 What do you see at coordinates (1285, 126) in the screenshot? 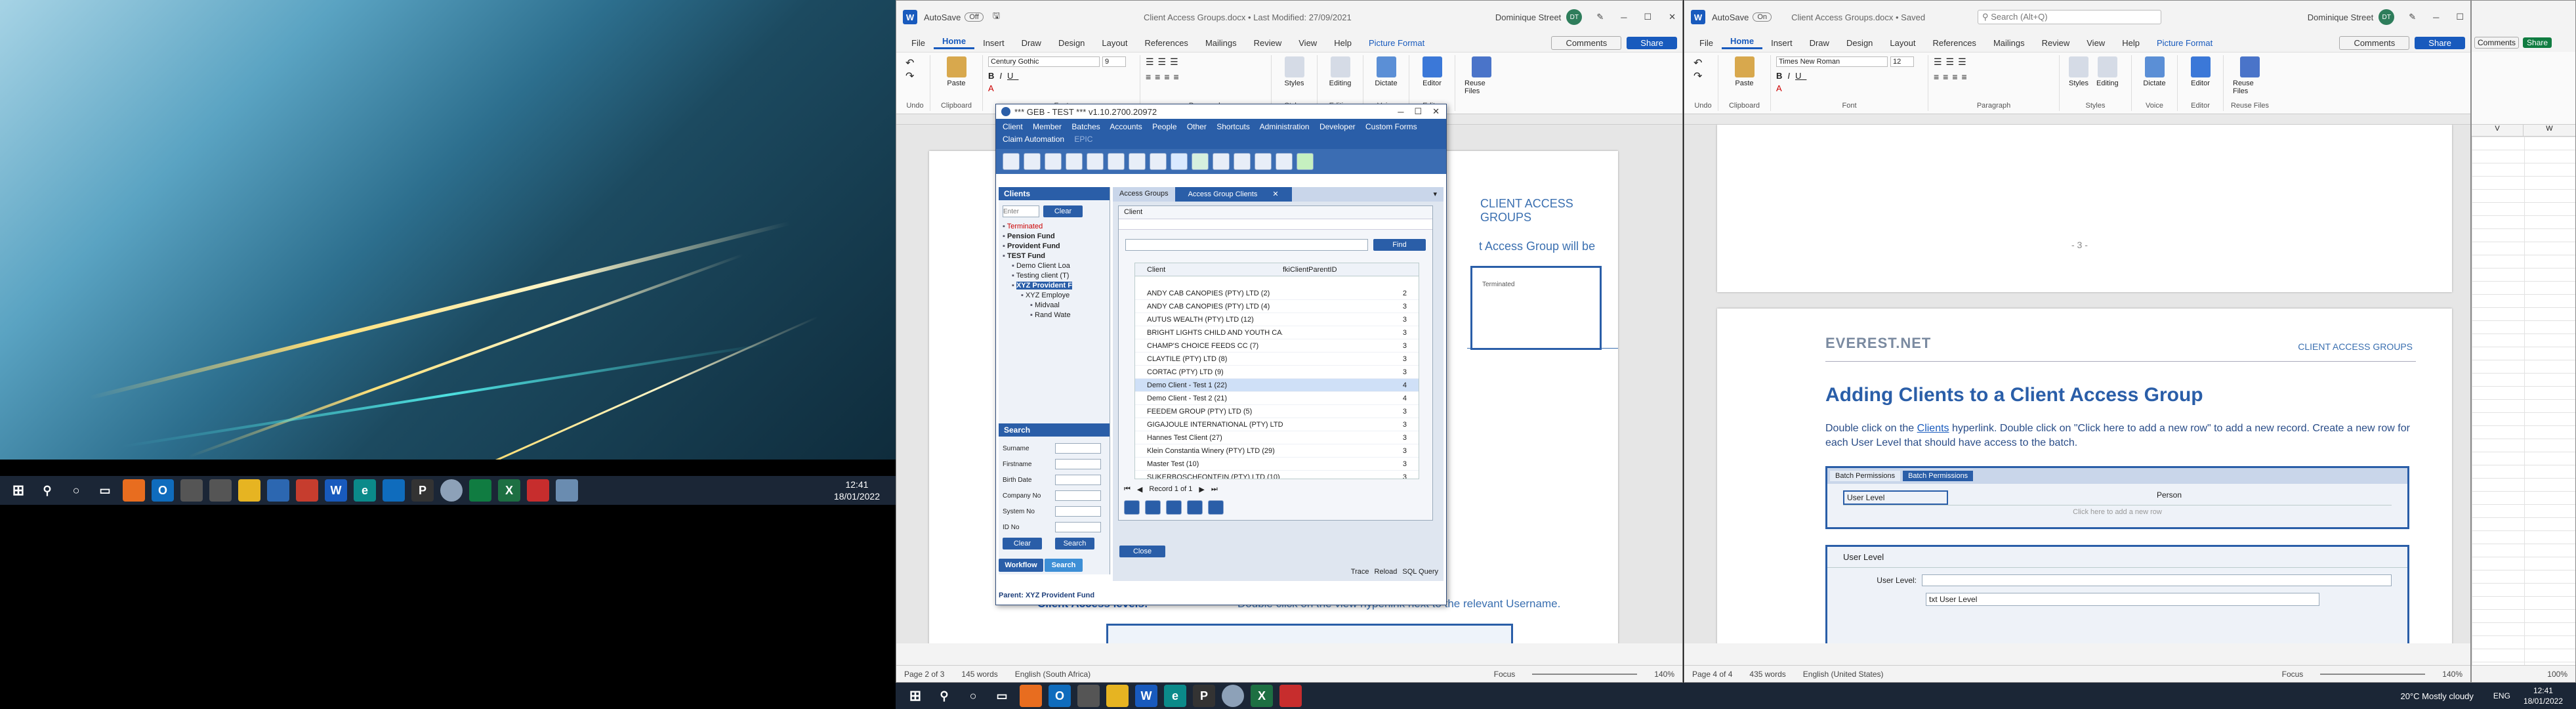
I see `menu-administration: Administration` at bounding box center [1285, 126].